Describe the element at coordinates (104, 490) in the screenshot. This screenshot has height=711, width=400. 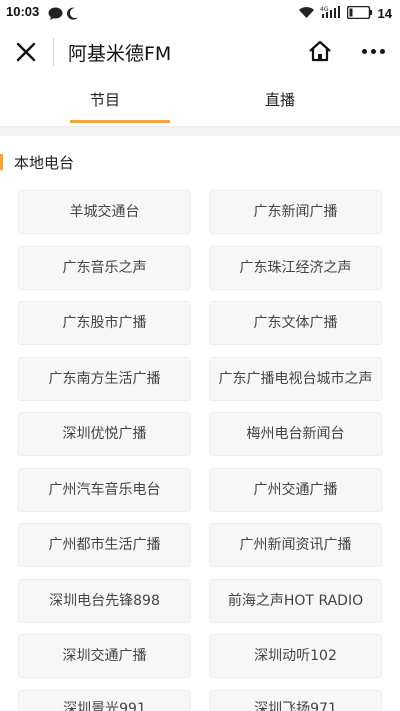
I see `station-button: 广州汽车音乐电台` at that location.